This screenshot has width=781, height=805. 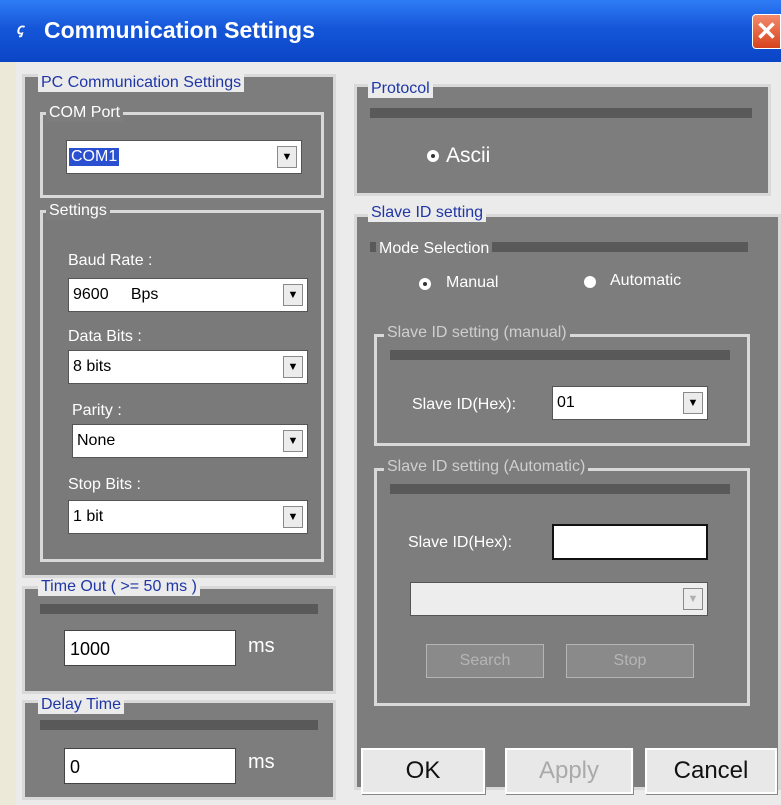 I want to click on slave-id-value: 01, so click(x=566, y=402).